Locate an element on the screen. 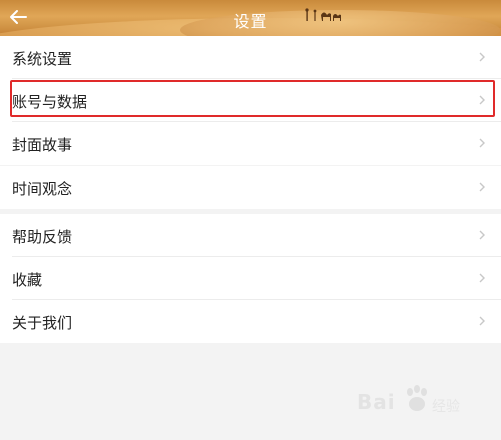  baidu-jingyan-watermark: Bai 经验 is located at coordinates (417, 402).